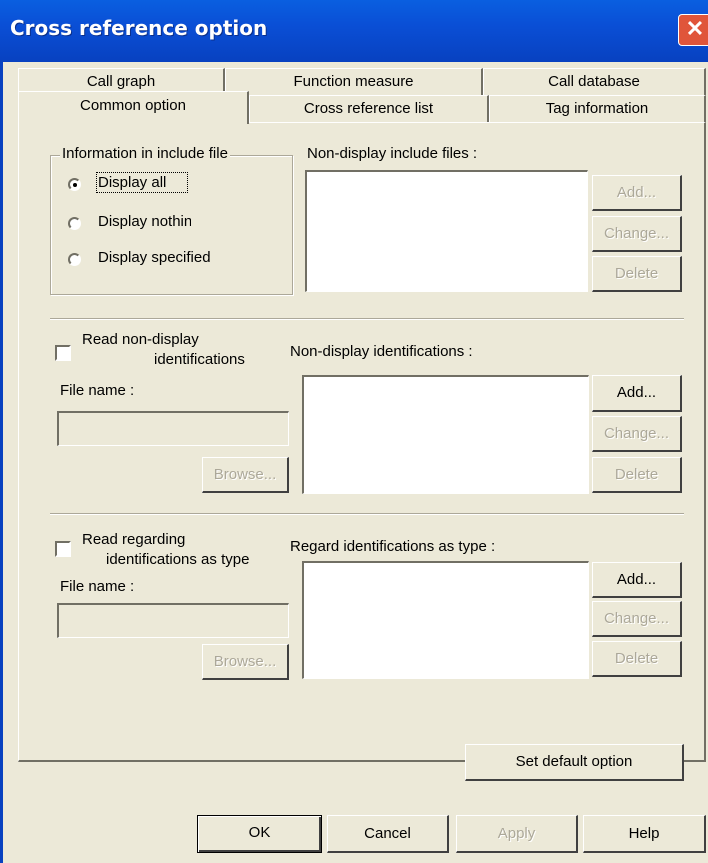 This screenshot has width=708, height=863. Describe the element at coordinates (259, 834) in the screenshot. I see `ok-button: OK` at that location.